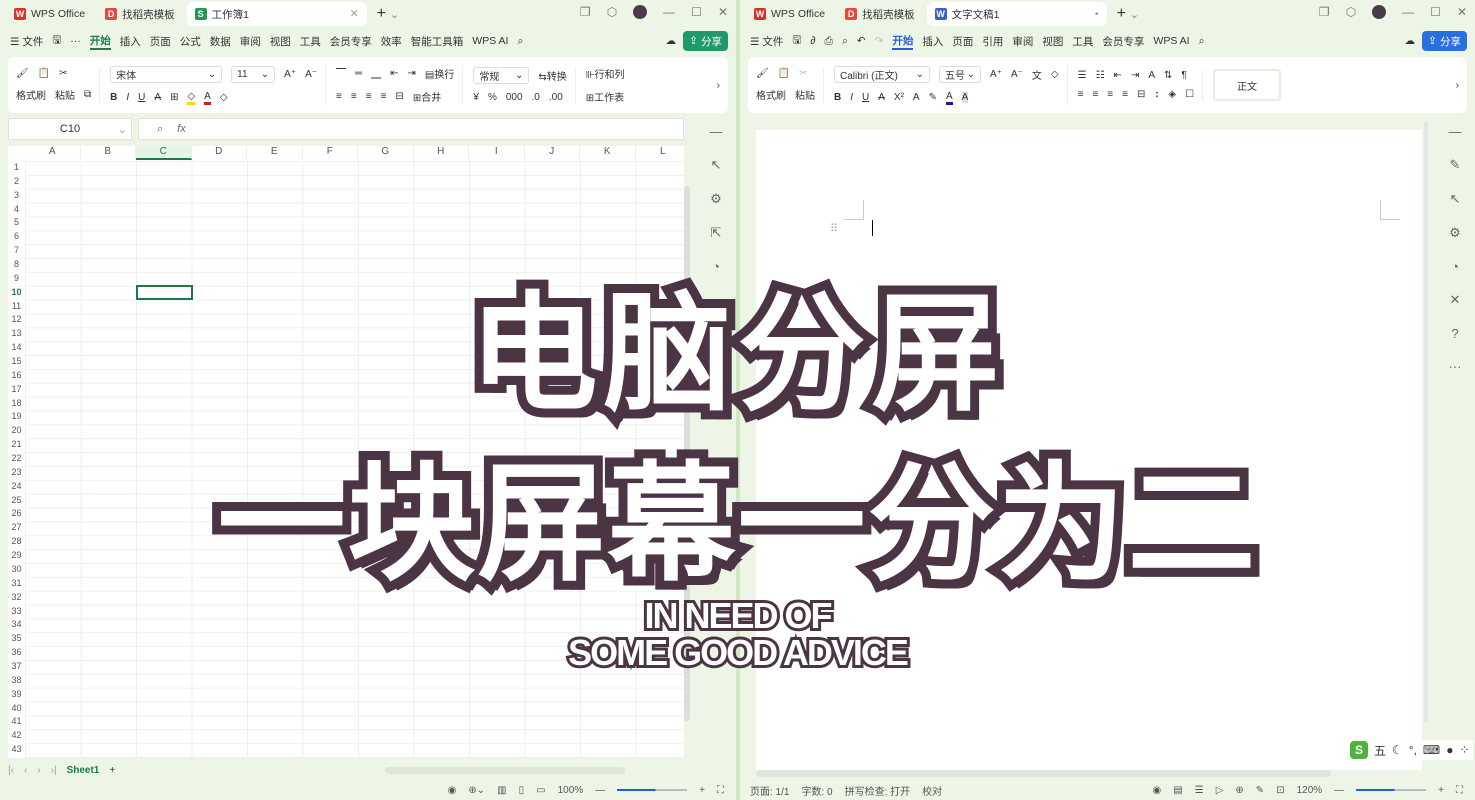 Image resolution: width=1475 pixels, height=800 pixels. Describe the element at coordinates (716, 233) in the screenshot. I see `share-panel-icon: ⇱` at that location.